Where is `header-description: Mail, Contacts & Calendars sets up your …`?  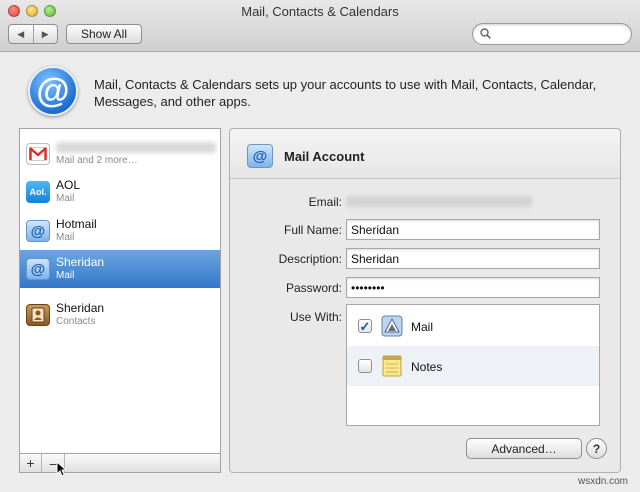 header-description: Mail, Contacts & Calendars sets up your … is located at coordinates (345, 93).